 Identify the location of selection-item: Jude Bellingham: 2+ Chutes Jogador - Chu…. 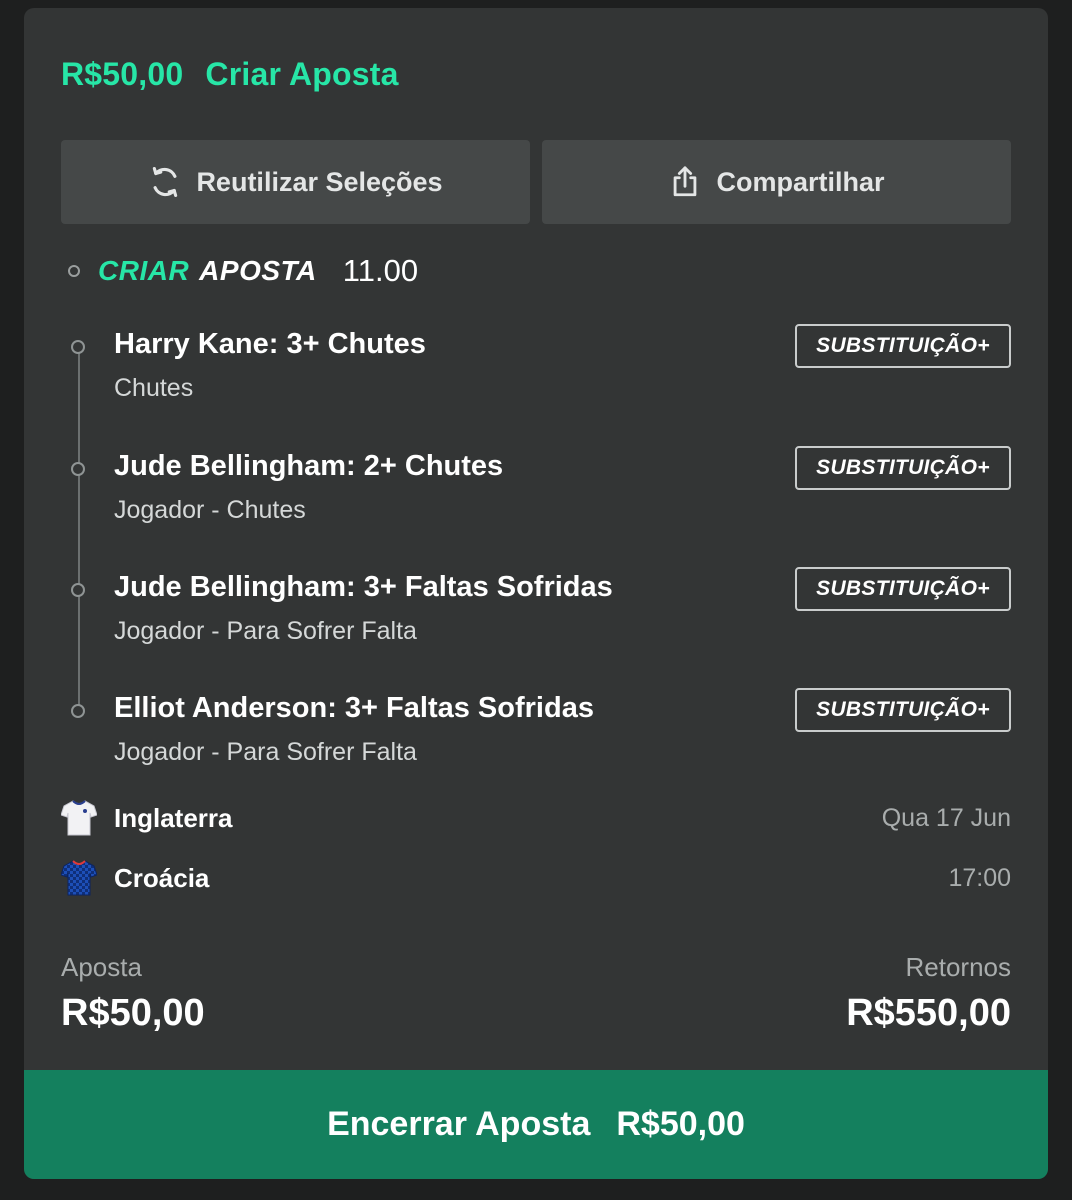
(536, 483).